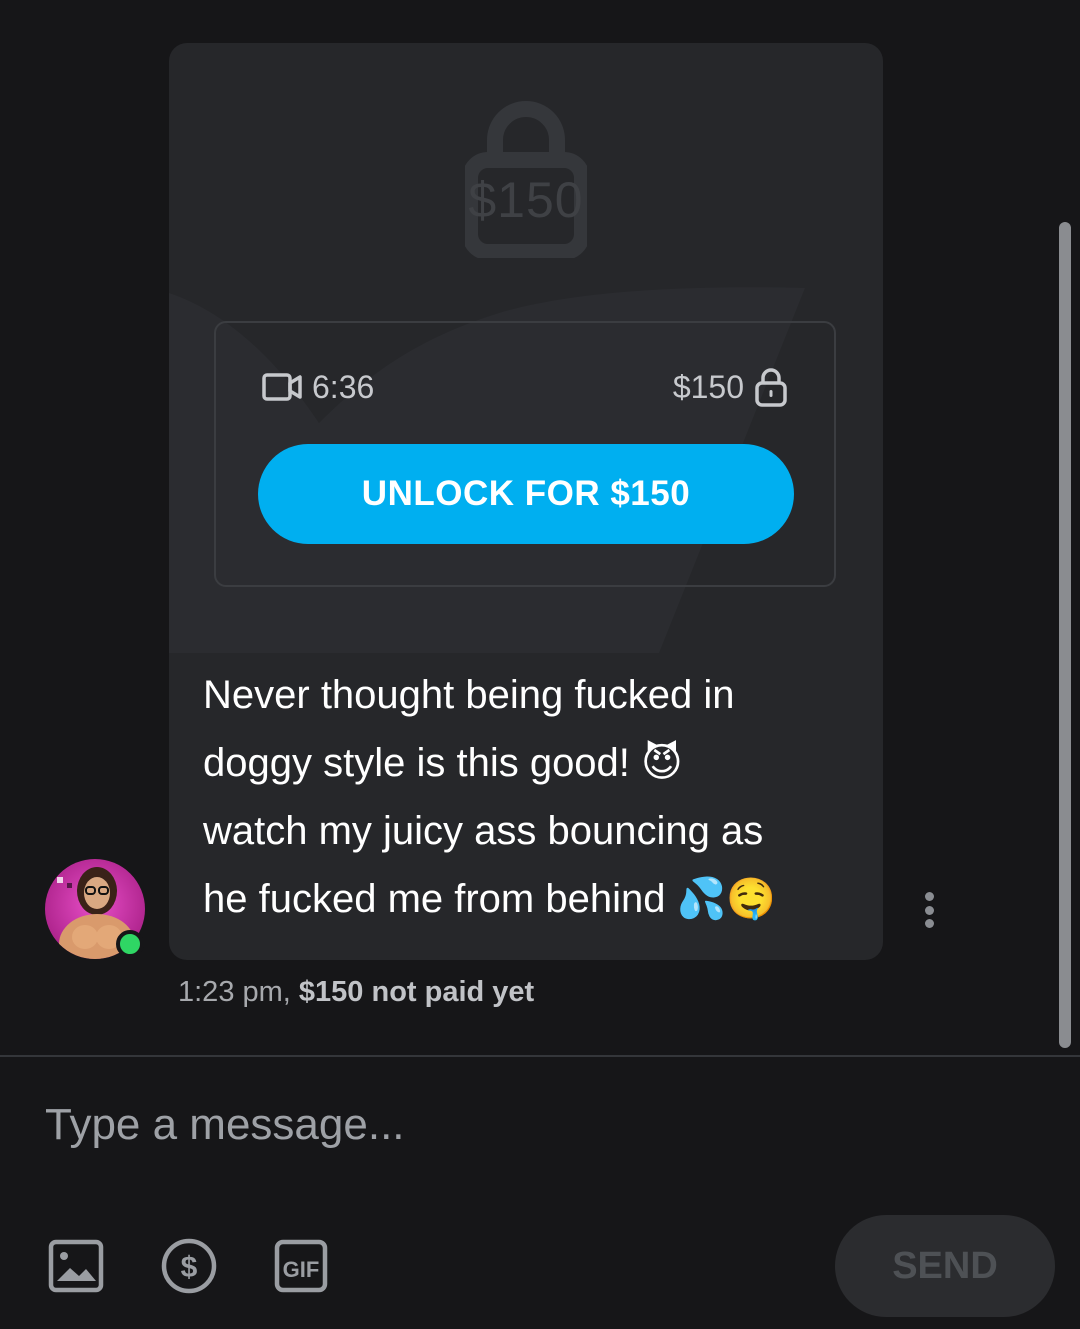 The height and width of the screenshot is (1329, 1080). I want to click on message-input, so click(535, 1125).